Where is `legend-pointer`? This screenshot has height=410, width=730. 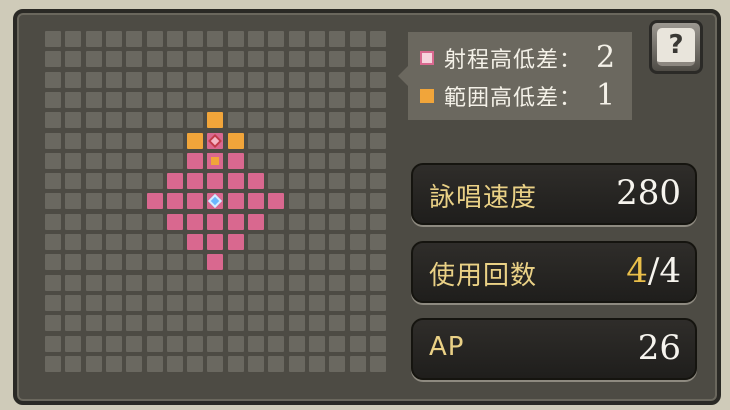 legend-pointer is located at coordinates (403, 76).